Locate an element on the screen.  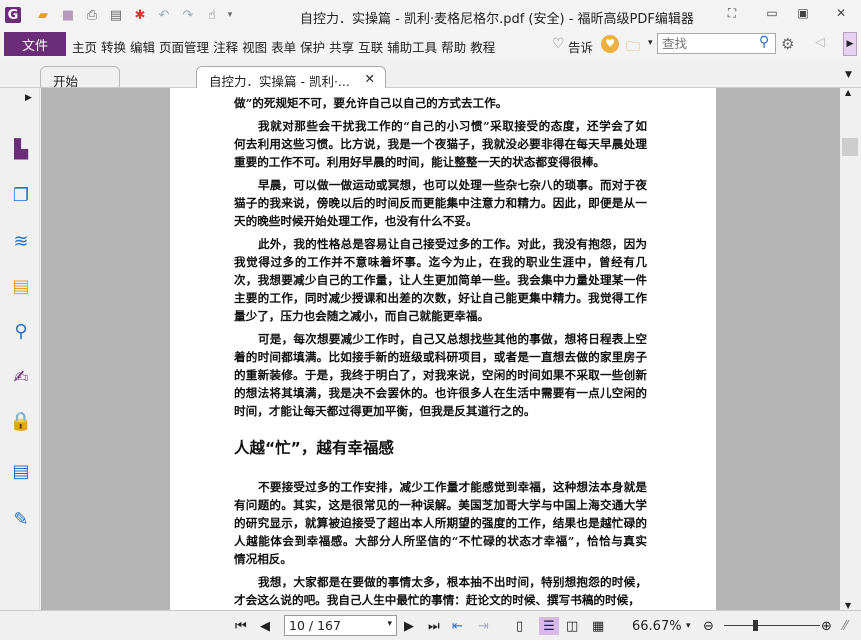
menu-organize: 页面管理 is located at coordinates (184, 46).